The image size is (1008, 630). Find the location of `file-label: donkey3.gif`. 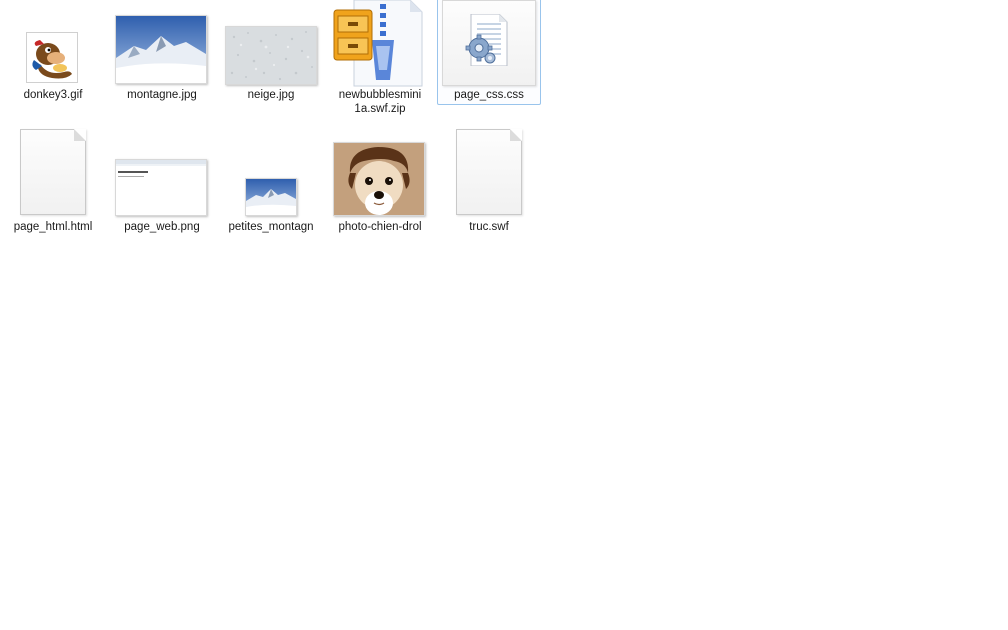

file-label: donkey3.gif is located at coordinates (53, 95).